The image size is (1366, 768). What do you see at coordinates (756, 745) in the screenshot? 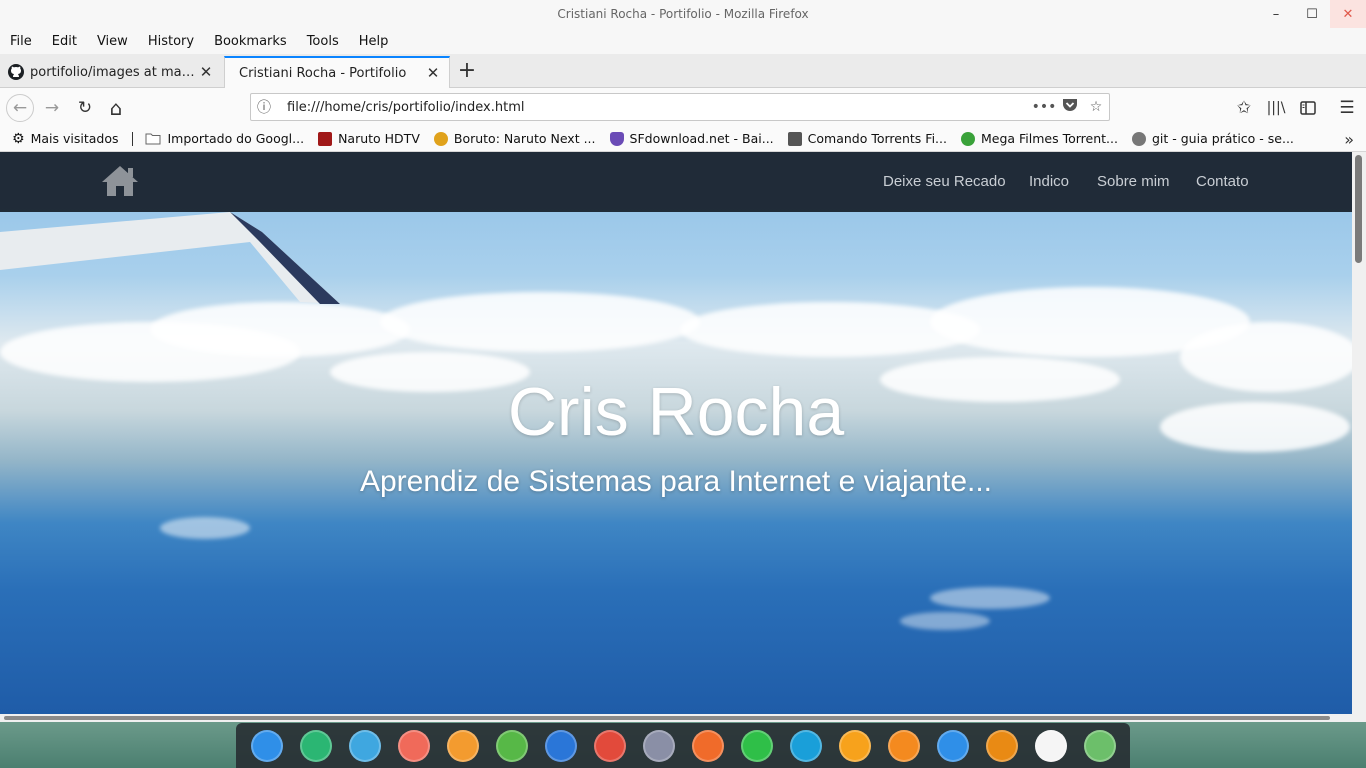
I see `phone-icon` at bounding box center [756, 745].